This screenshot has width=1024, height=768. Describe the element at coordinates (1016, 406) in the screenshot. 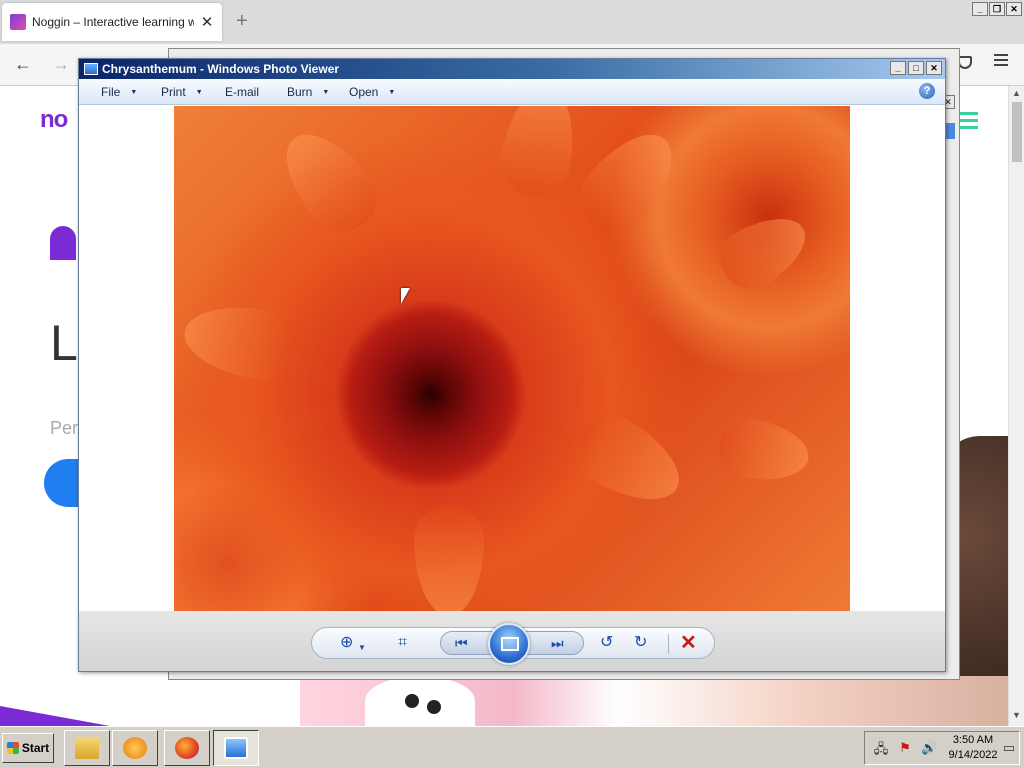

I see `page-scrollbar: ▲ ▼` at that location.